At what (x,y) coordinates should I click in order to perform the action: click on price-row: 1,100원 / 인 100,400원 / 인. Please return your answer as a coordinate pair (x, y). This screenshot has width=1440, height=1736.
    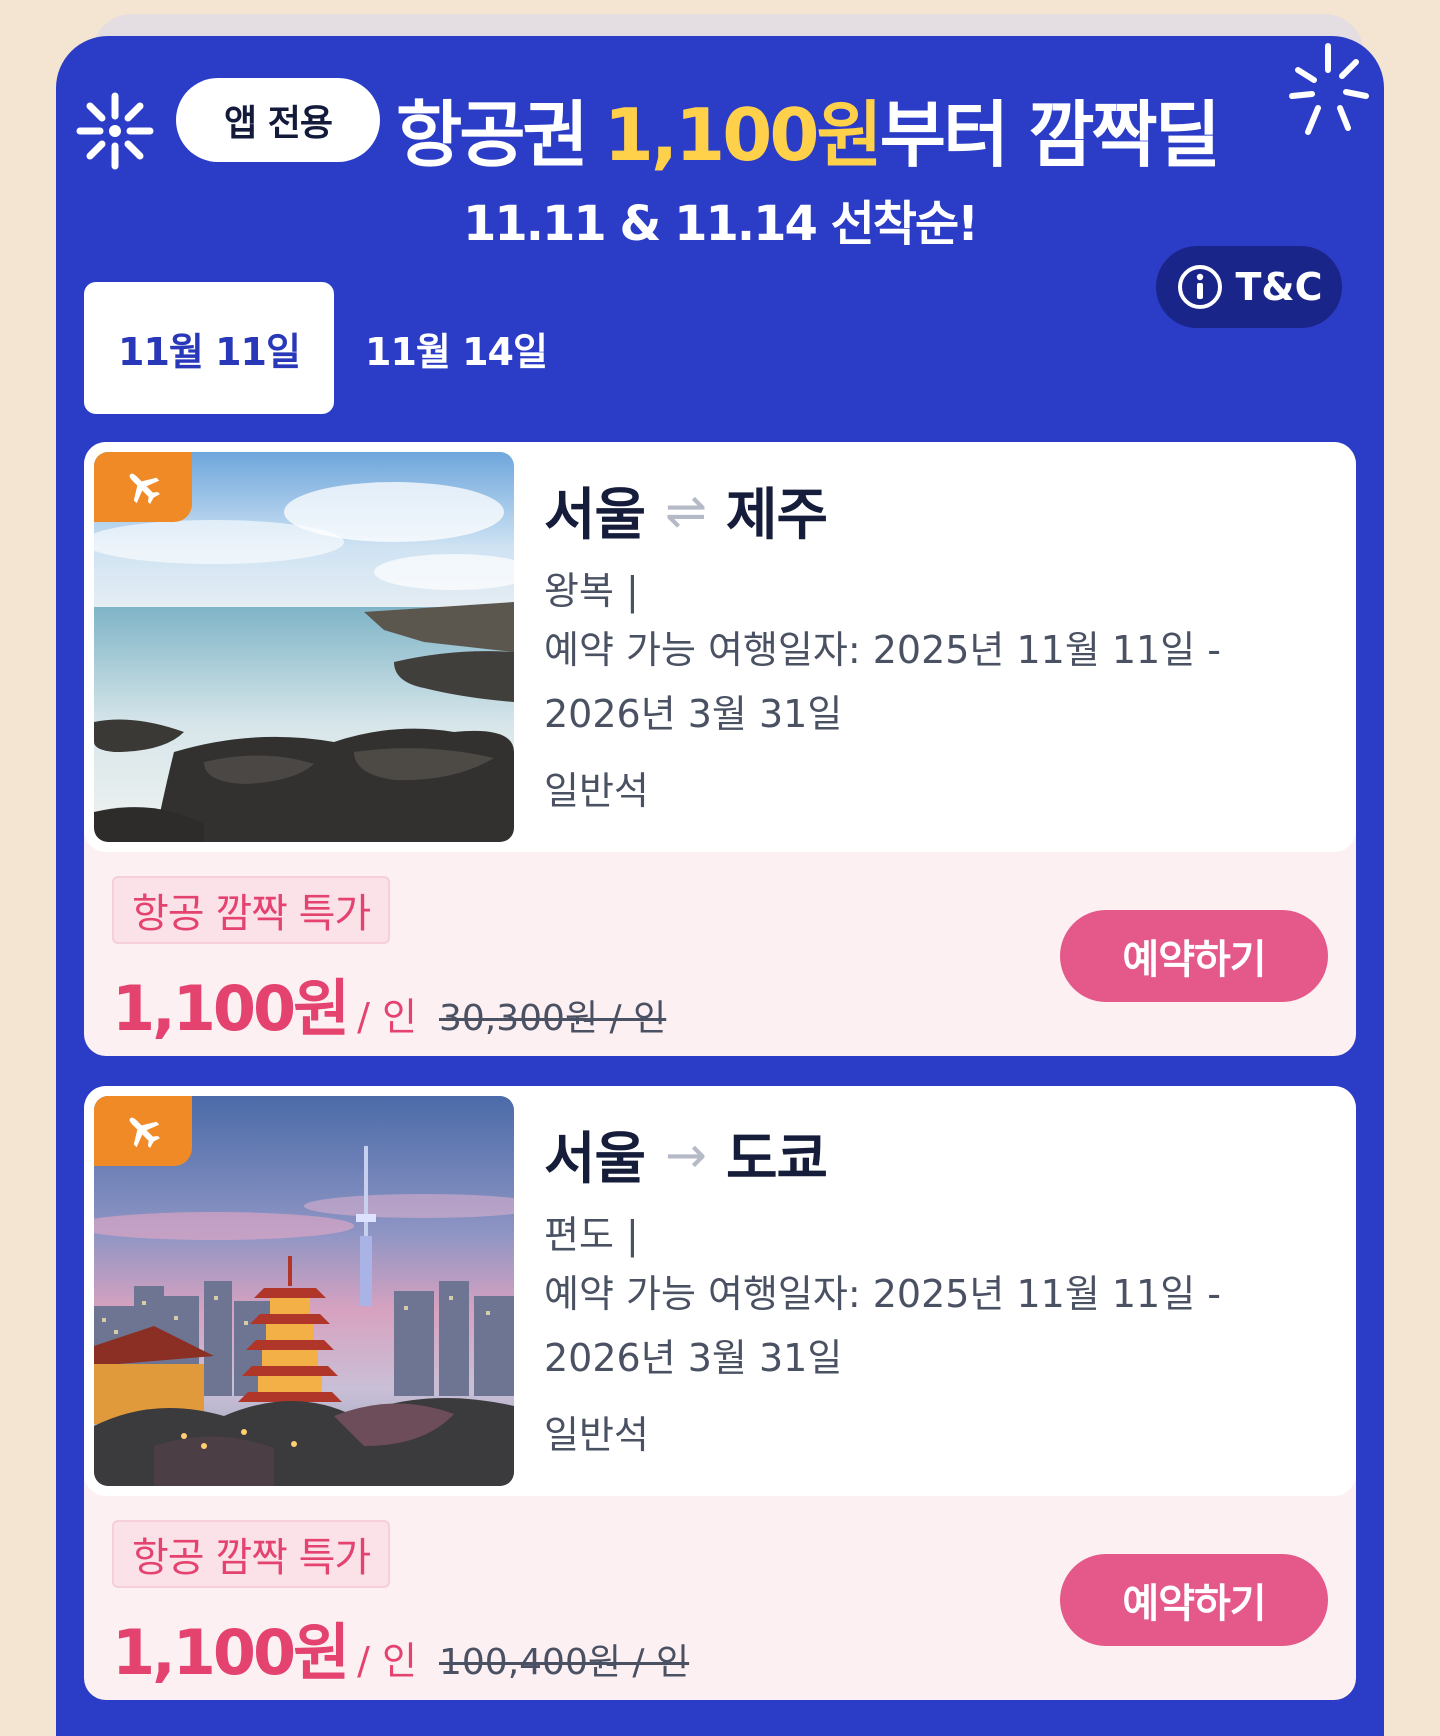
    Looking at the image, I should click on (400, 1647).